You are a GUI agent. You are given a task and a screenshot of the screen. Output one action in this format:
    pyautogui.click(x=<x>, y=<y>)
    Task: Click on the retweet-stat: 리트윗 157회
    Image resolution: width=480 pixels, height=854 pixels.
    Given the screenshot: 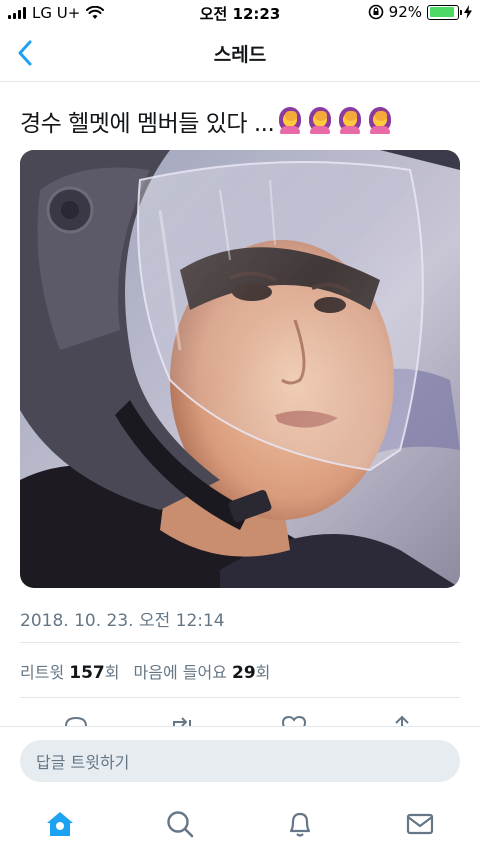 What is the action you would take?
    pyautogui.click(x=70, y=673)
    